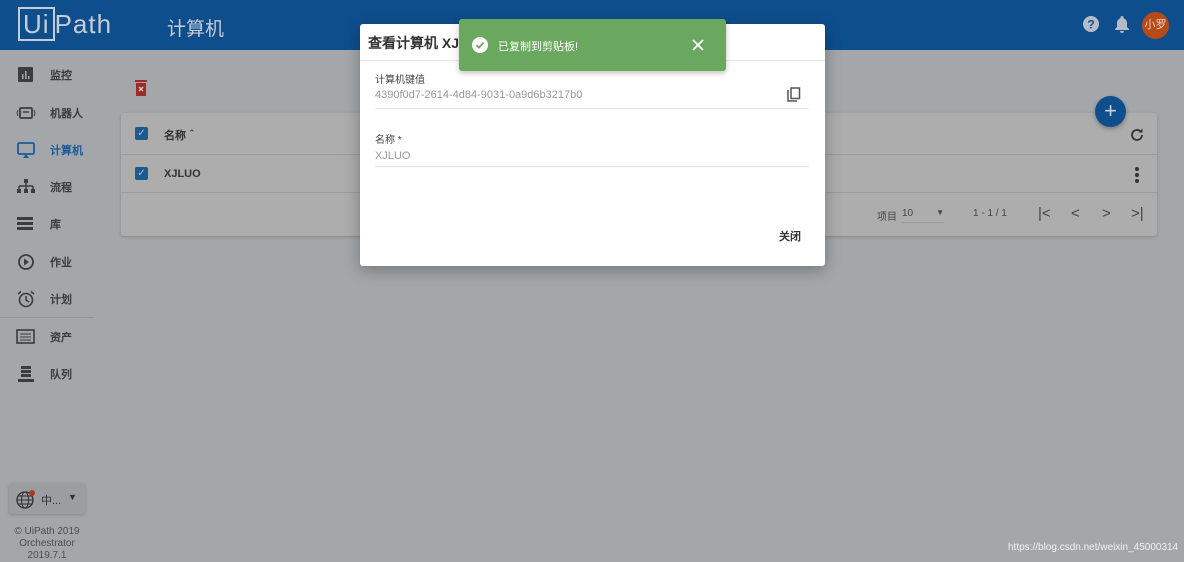 Image resolution: width=1184 pixels, height=562 pixels. I want to click on chart-icon, so click(25, 74).